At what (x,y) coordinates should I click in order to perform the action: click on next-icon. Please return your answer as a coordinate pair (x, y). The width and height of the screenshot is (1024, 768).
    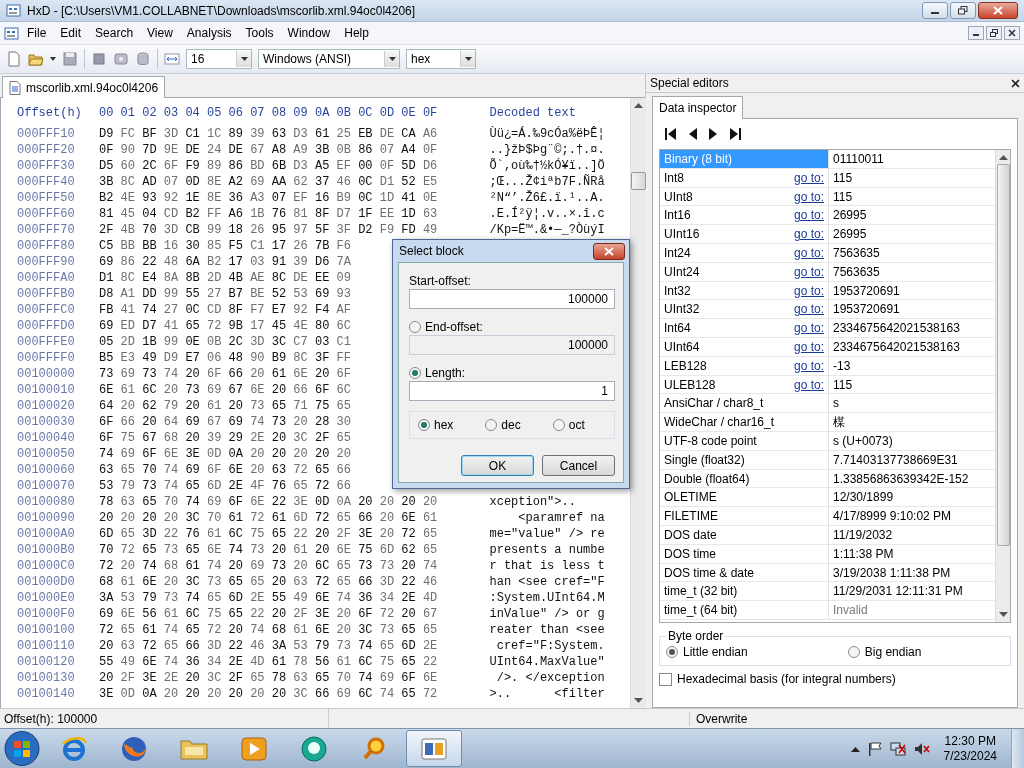
    Looking at the image, I should click on (713, 134).